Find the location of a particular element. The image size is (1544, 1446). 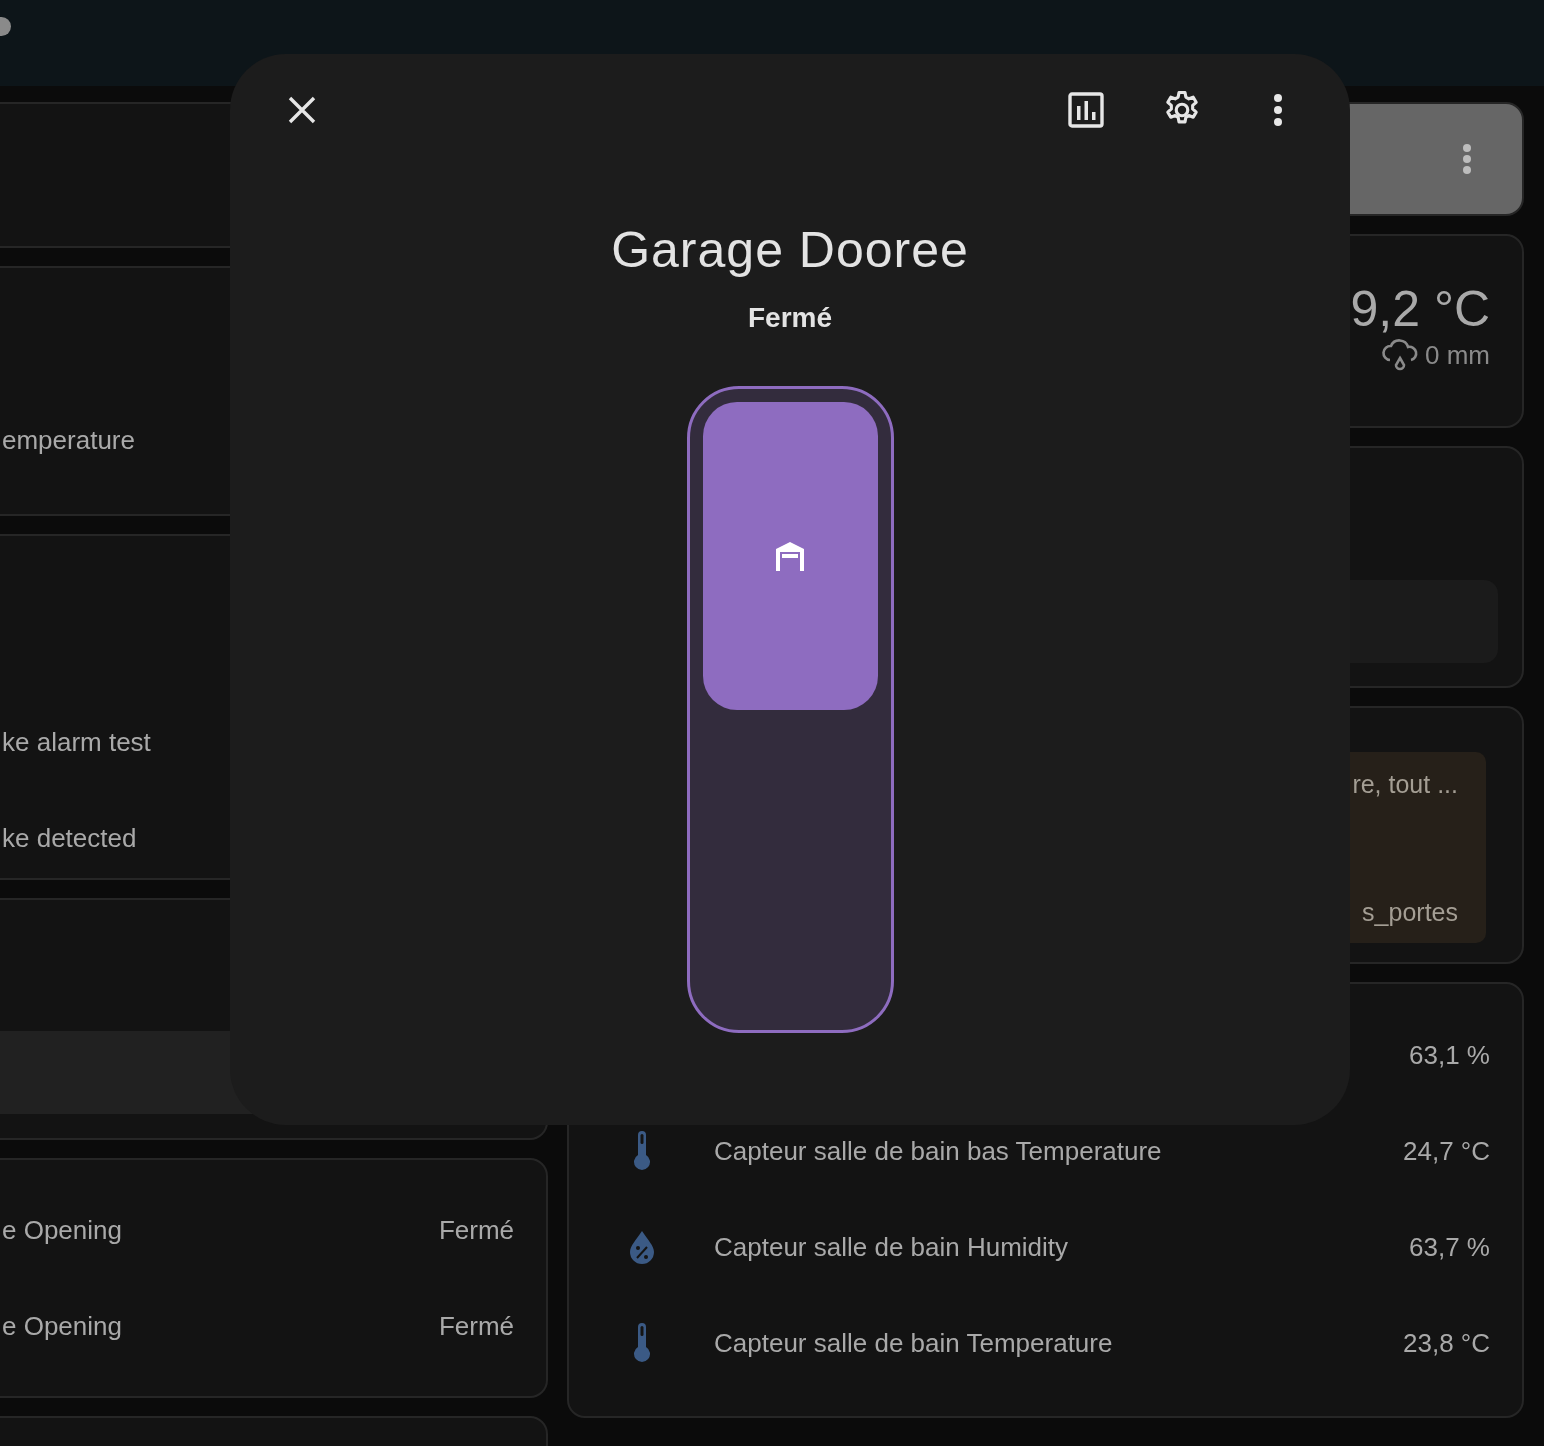

sensor-value: 23,8 °C is located at coordinates (1446, 1343).